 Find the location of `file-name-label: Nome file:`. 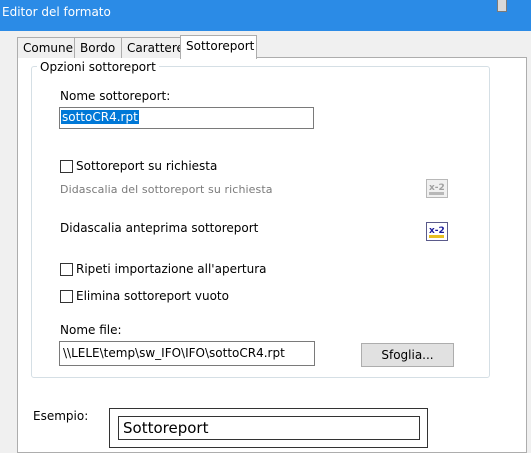

file-name-label: Nome file: is located at coordinates (91, 330).